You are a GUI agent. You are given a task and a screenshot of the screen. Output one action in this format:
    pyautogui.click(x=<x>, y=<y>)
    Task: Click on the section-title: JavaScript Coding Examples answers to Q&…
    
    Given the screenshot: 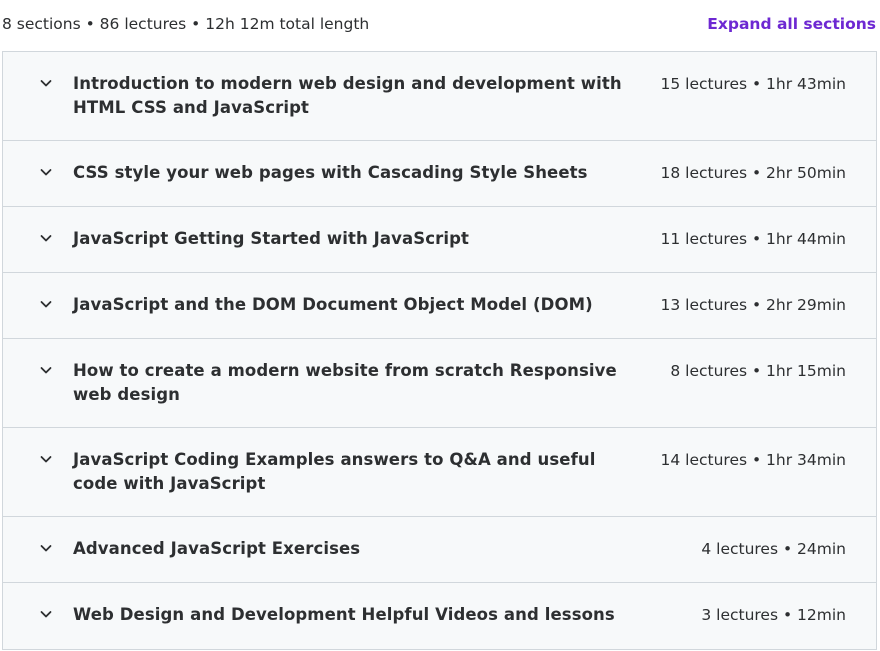 What is the action you would take?
    pyautogui.click(x=334, y=471)
    